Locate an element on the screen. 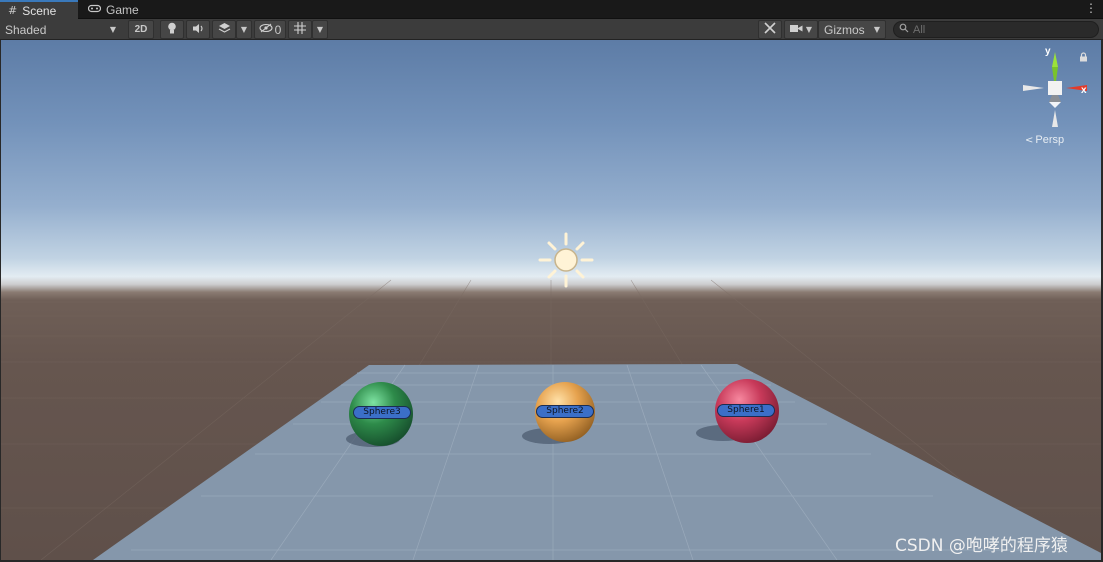 The width and height of the screenshot is (1103, 562). hierarchy-search is located at coordinates (996, 29).